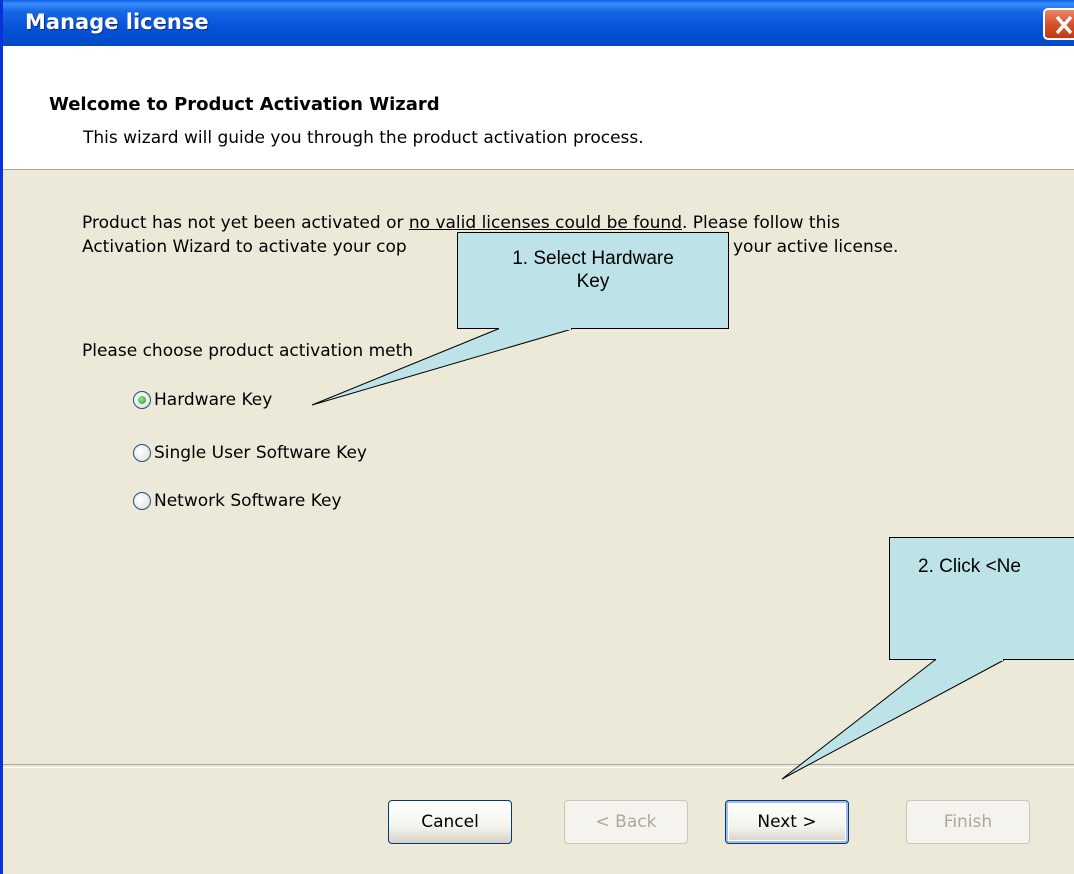 The image size is (1074, 874). Describe the element at coordinates (442, 367) in the screenshot. I see `callout-step1-pointer` at that location.